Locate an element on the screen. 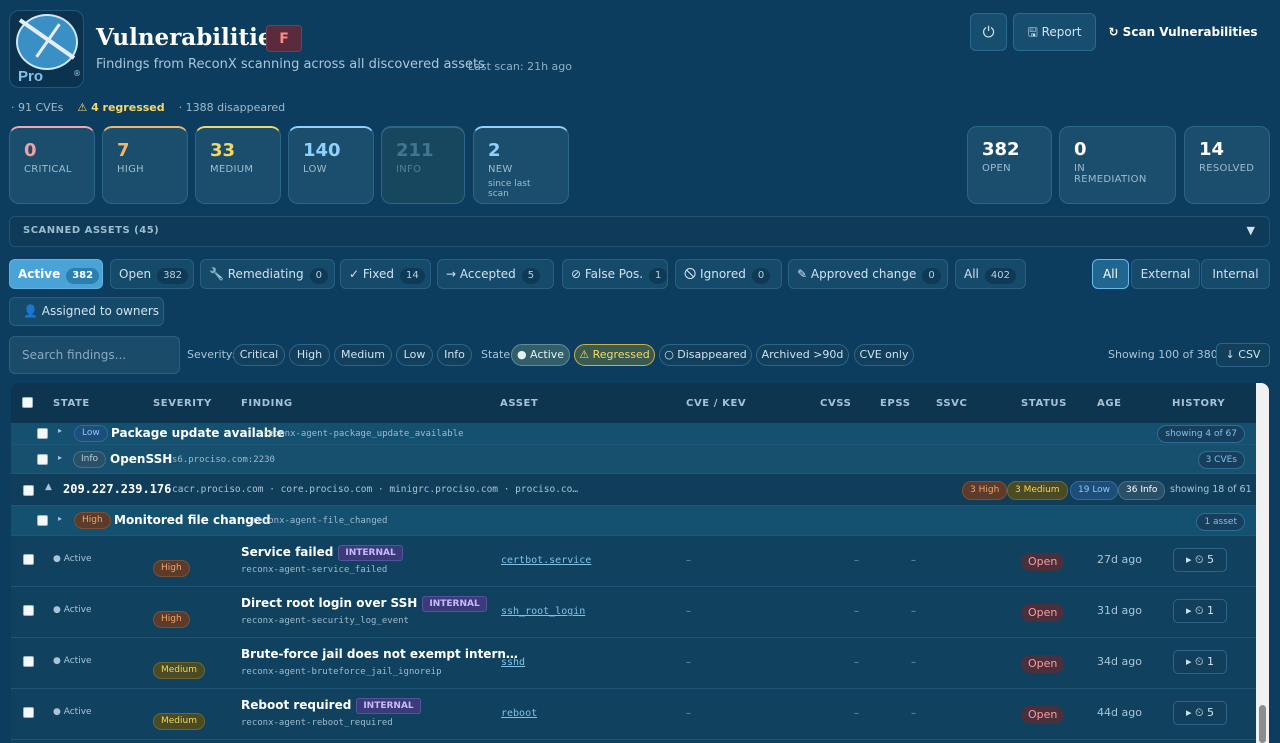 This screenshot has height=743, width=1280. stat-card-in-remediation: 0 IN REMEDIATION is located at coordinates (1117, 165).